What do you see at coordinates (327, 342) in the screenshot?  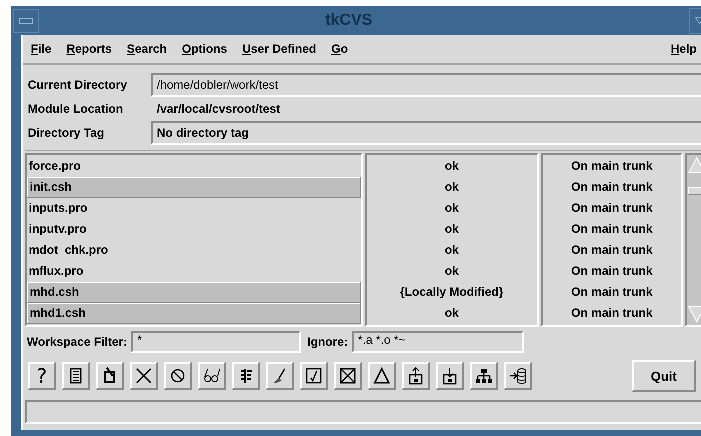 I see `ignore-label: Ignore:` at bounding box center [327, 342].